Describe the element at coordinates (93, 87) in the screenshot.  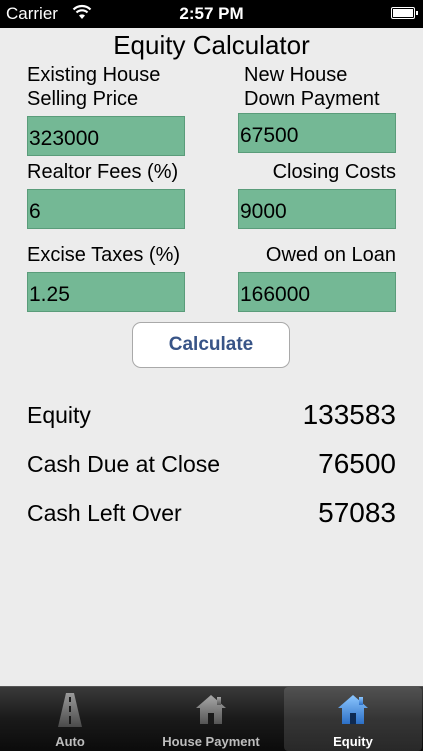
I see `existing-price-label: Existing House Selling Price` at that location.